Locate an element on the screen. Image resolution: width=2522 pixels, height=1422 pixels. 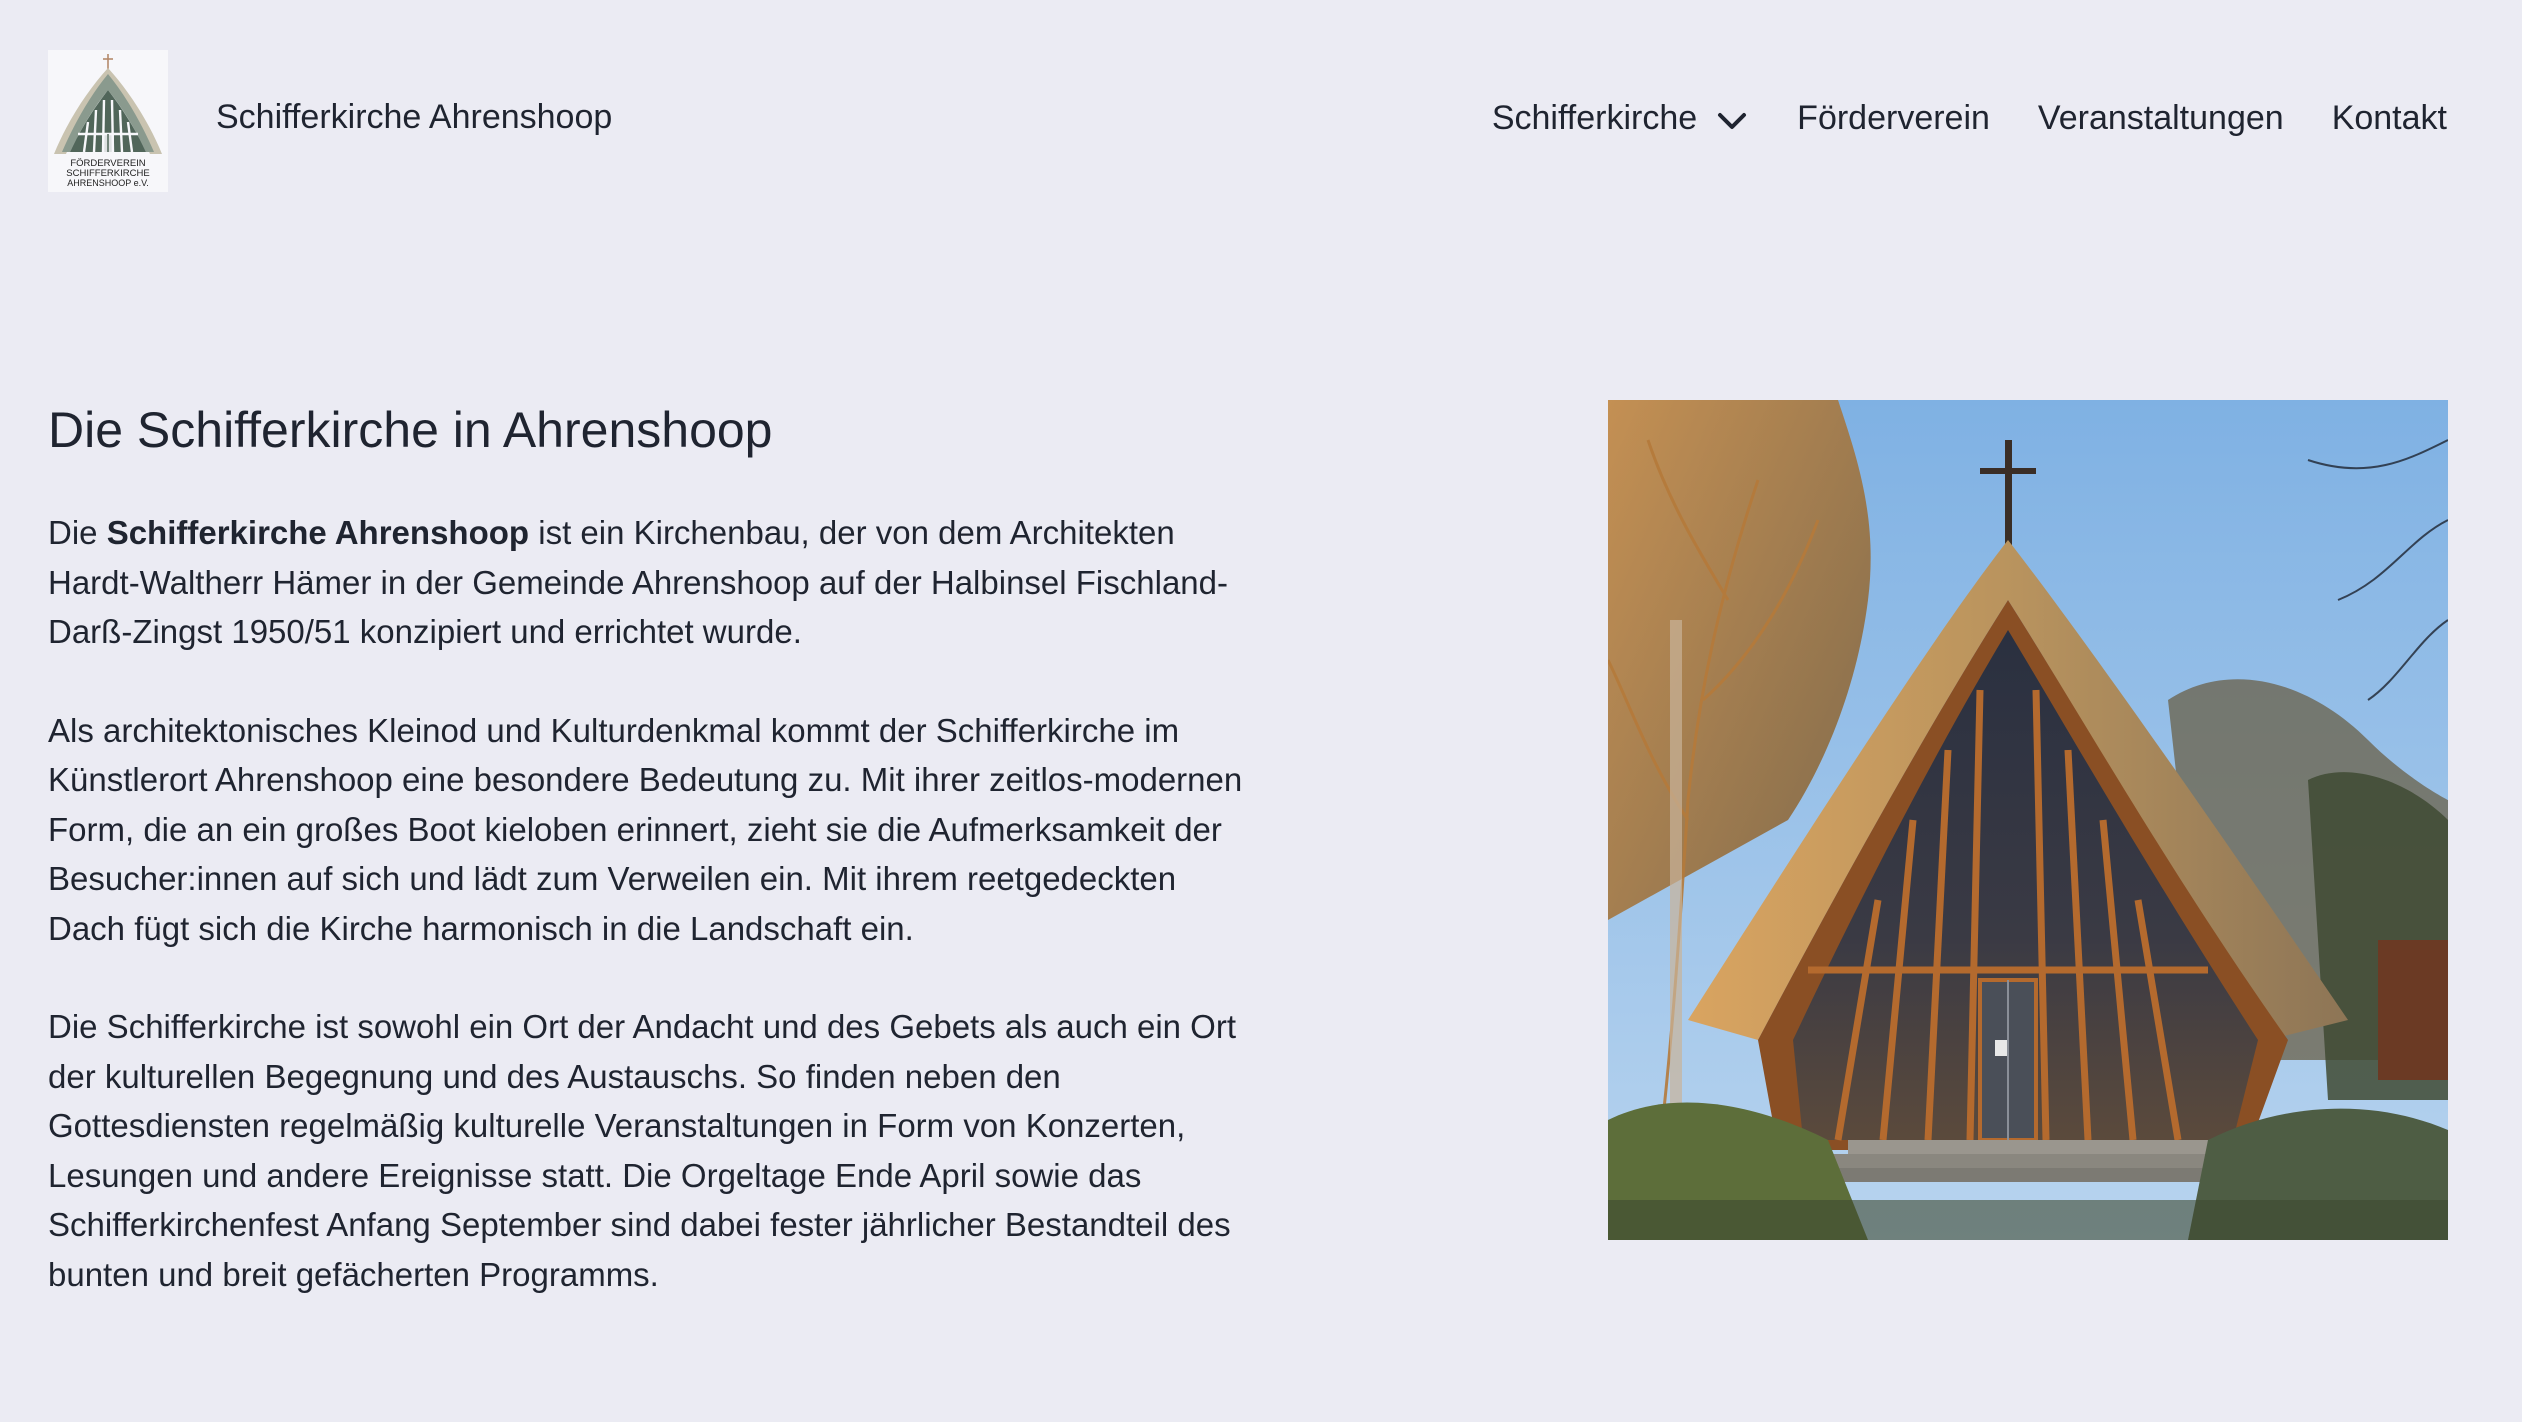
nav-item-schifferkirche: Schifferkirche is located at coordinates (1620, 118).